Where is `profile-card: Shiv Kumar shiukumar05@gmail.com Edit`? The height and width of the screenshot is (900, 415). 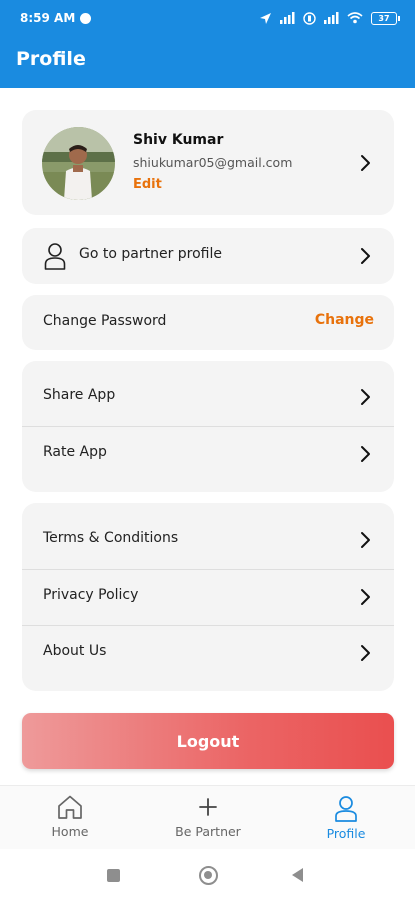 profile-card: Shiv Kumar shiukumar05@gmail.com Edit is located at coordinates (208, 162).